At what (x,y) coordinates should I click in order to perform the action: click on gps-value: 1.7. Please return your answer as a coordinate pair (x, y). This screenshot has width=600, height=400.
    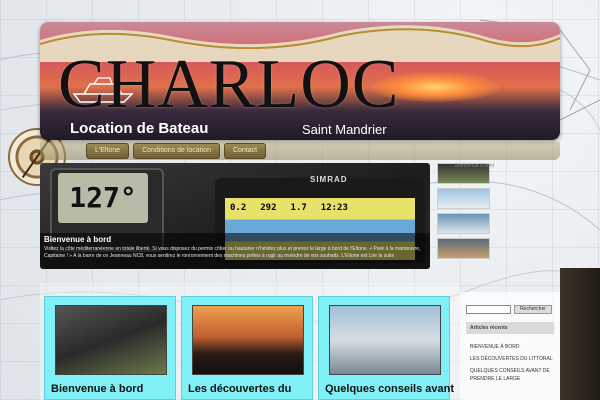
    Looking at the image, I should click on (298, 208).